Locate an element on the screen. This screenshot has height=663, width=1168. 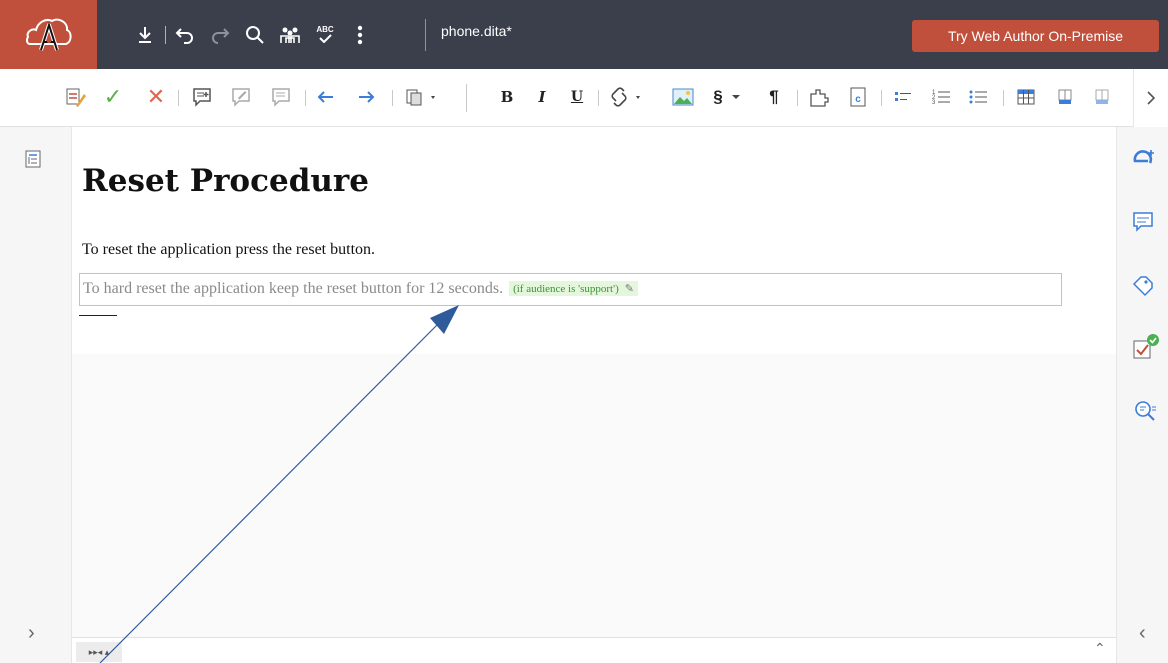
toolbar-overflow-icon is located at coordinates (1150, 98).